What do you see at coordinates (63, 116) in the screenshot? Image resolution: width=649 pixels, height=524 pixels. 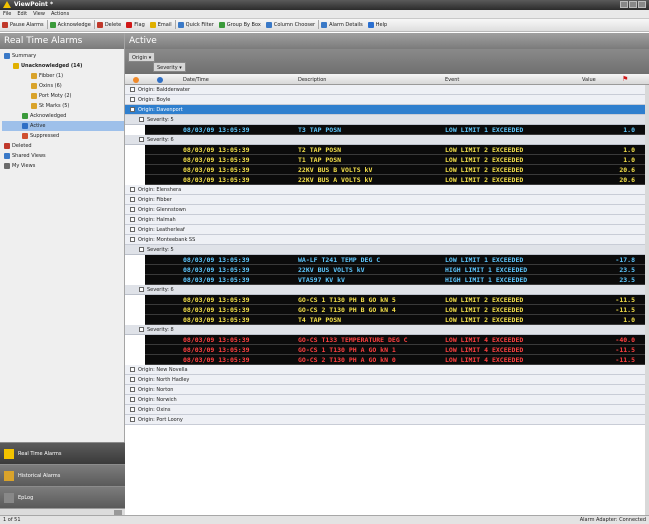 I see `tree-item-acknowledged: Acknowledged` at bounding box center [63, 116].